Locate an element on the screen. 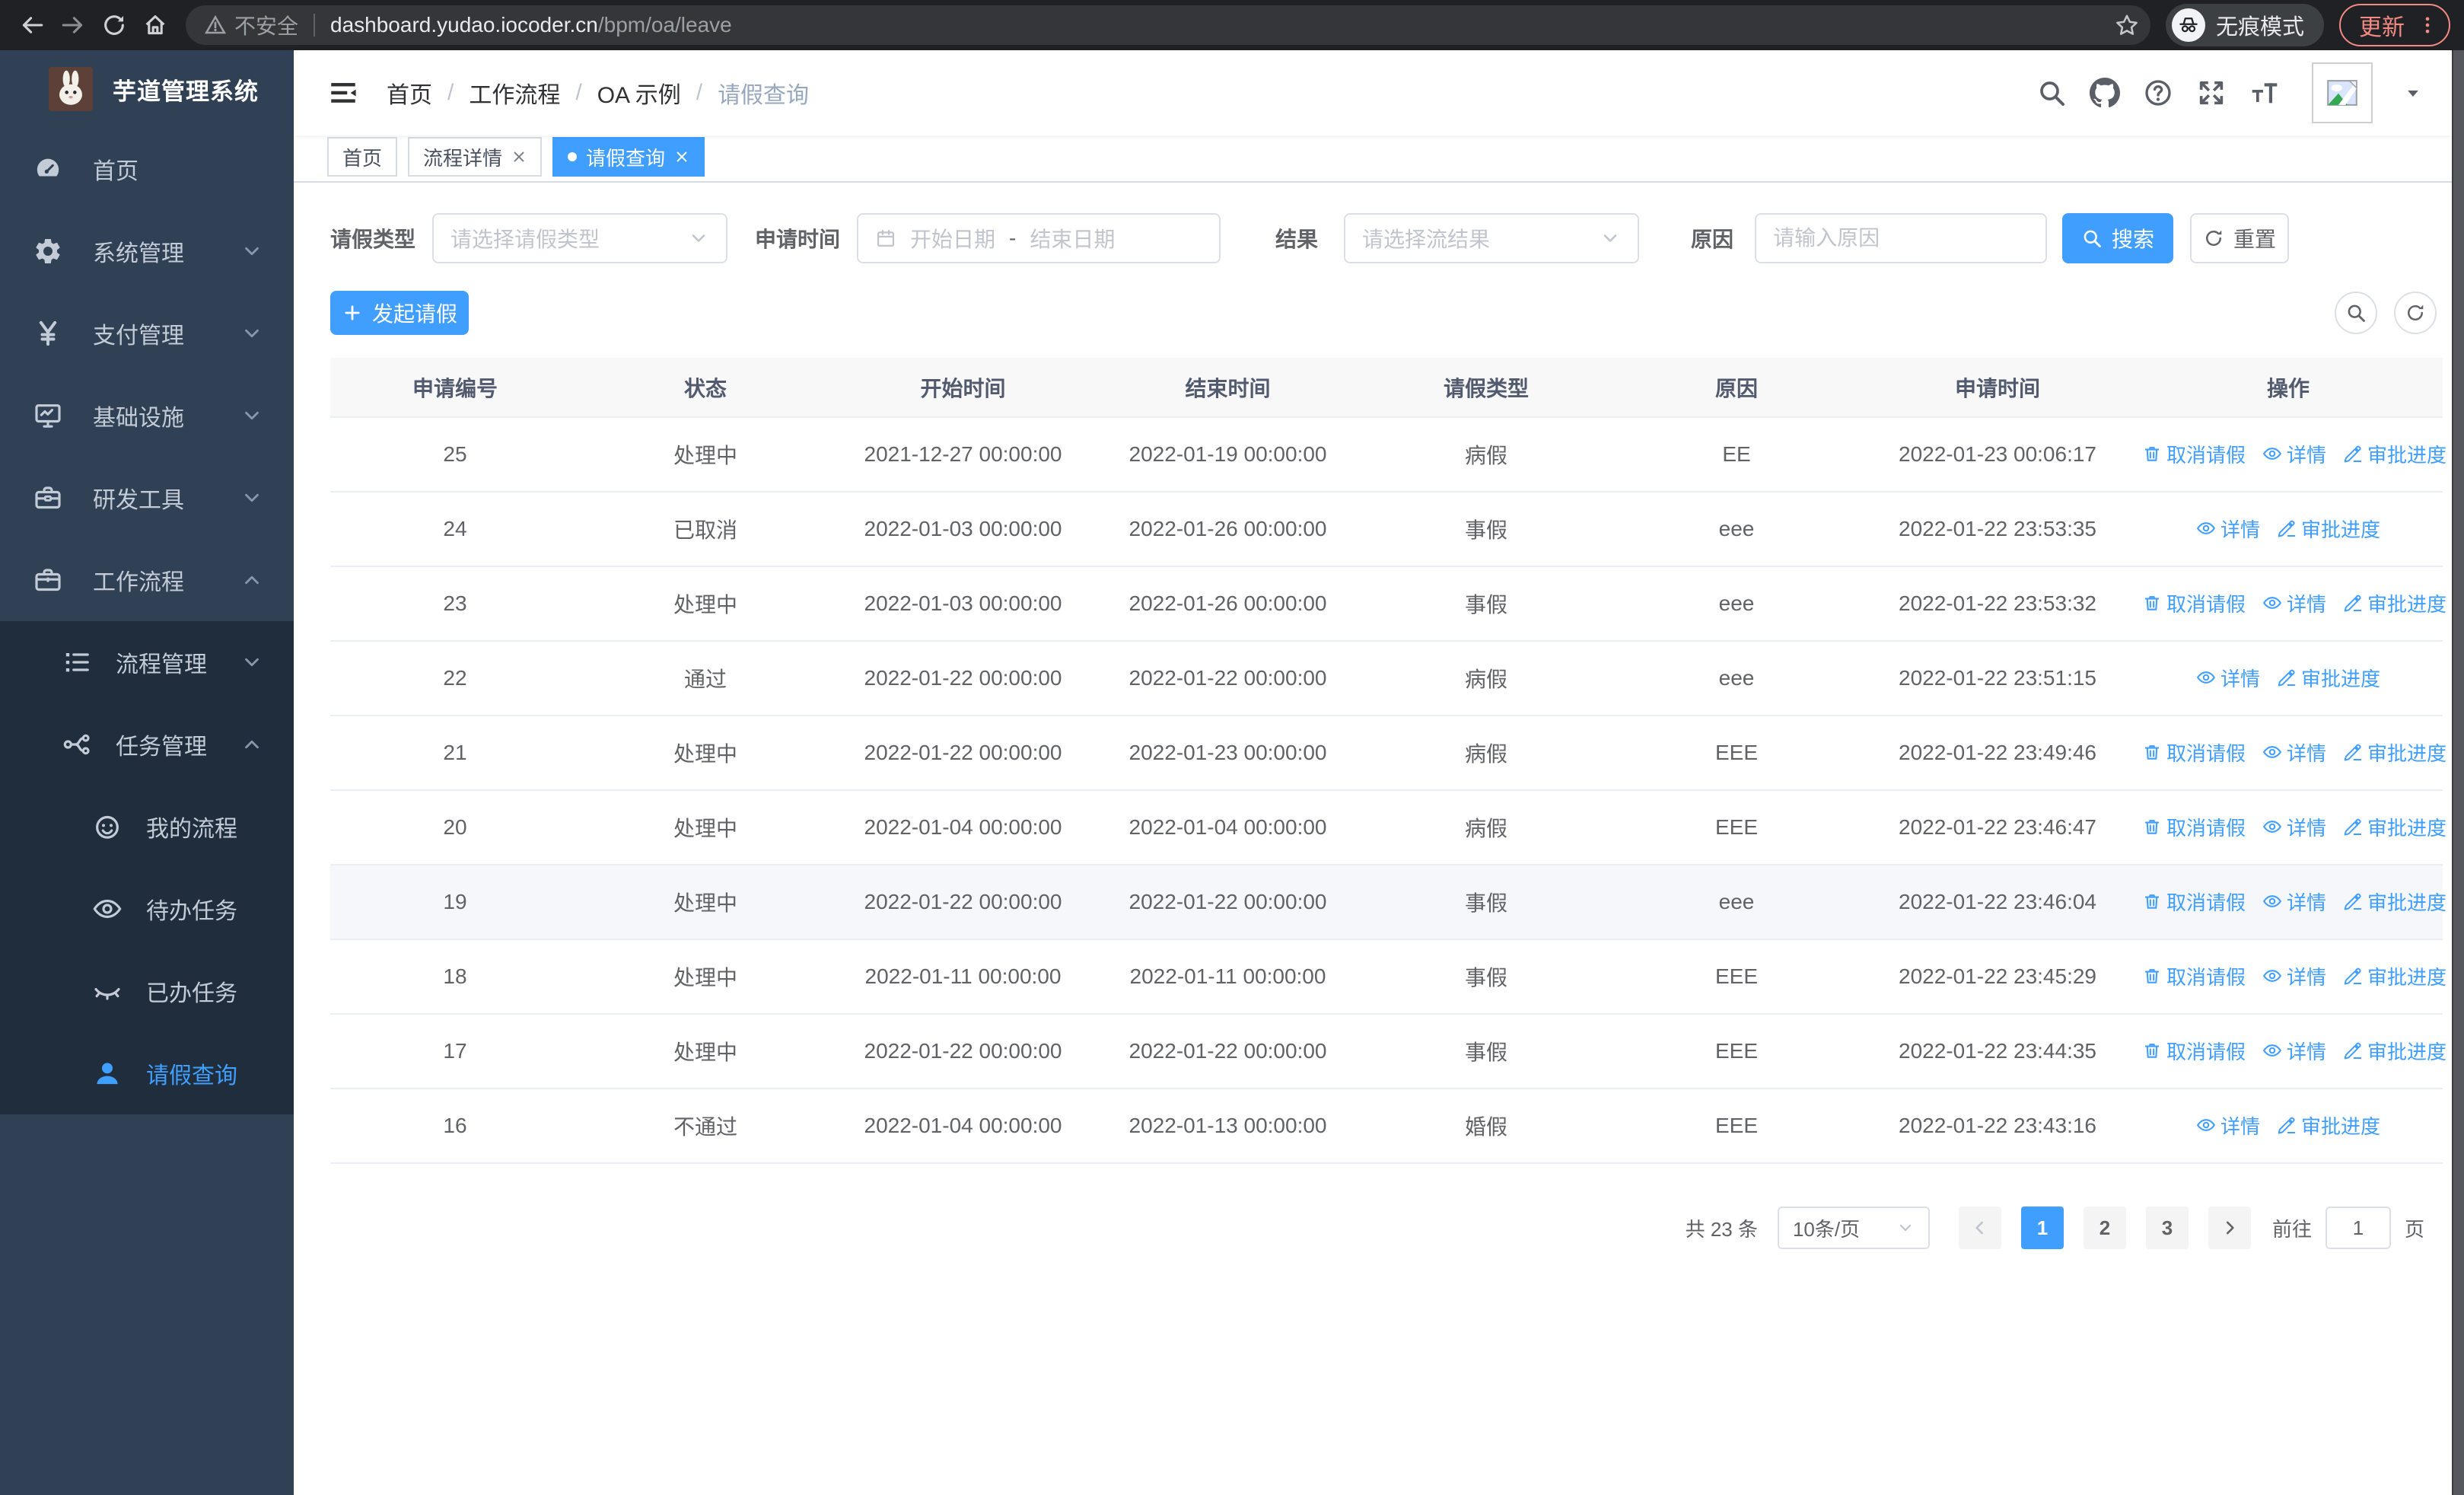 The width and height of the screenshot is (2464, 1495). sidebar-item-my-processes: 我的流程 is located at coordinates (147, 827).